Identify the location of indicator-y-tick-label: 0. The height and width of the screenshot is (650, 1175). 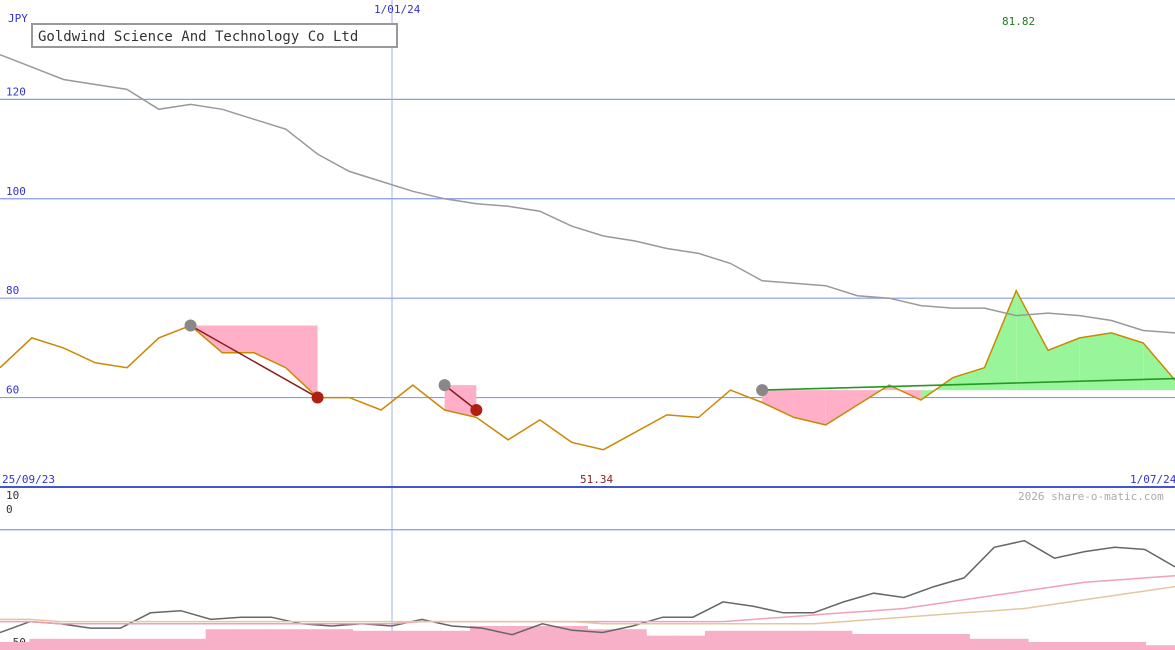
(9, 509).